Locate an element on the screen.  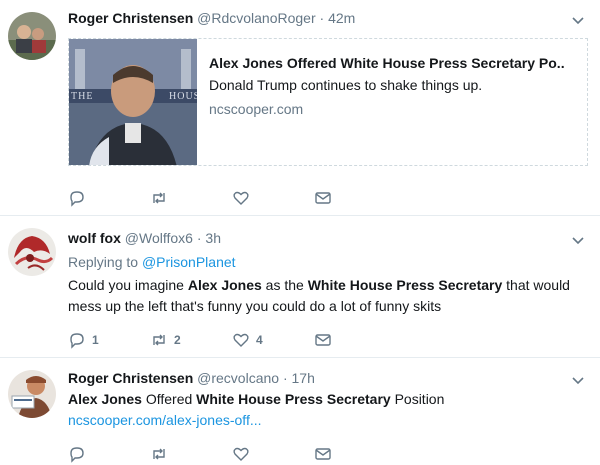
text-part: Offered is located at coordinates (169, 399).